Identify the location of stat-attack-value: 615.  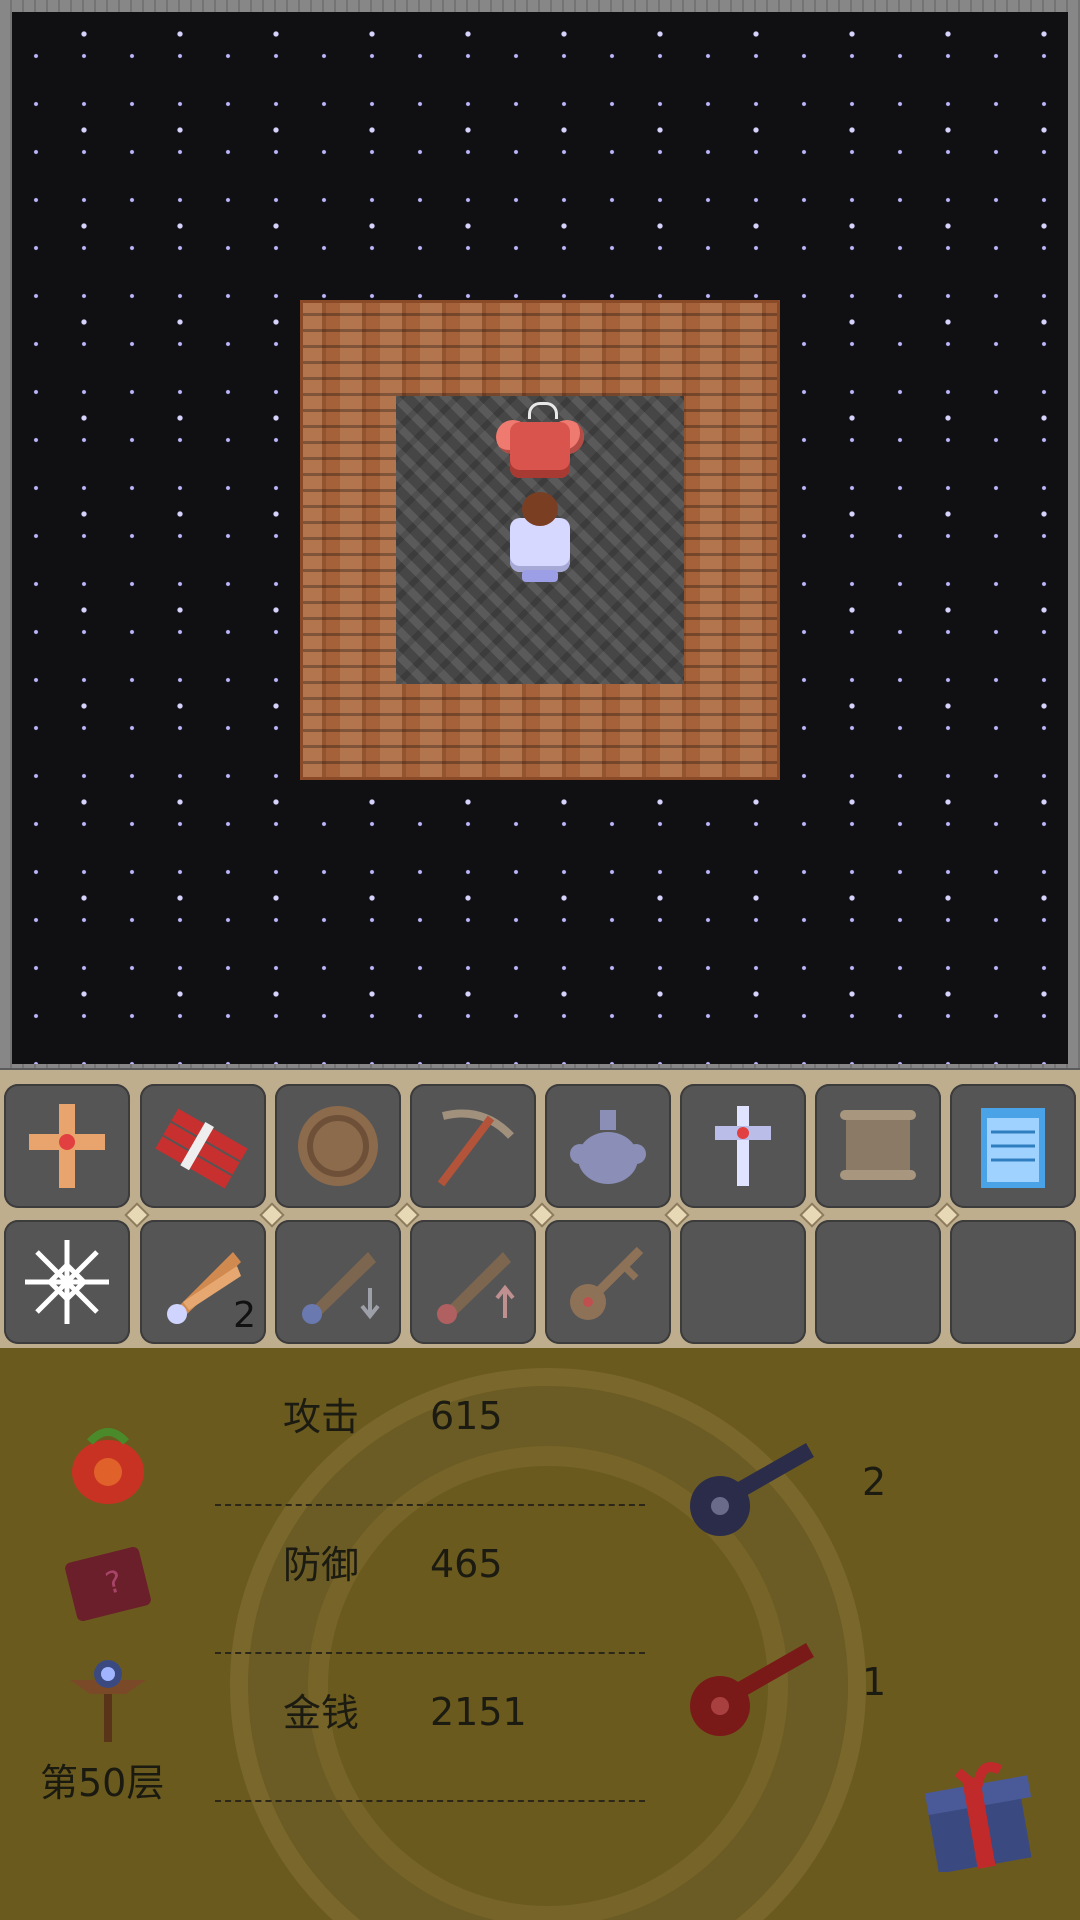
(466, 1416).